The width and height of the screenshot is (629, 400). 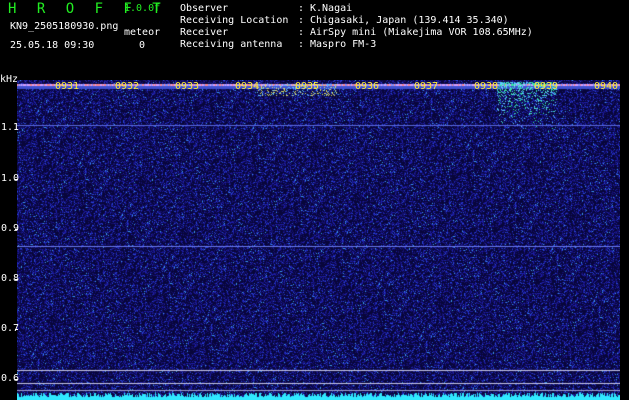 What do you see at coordinates (307, 86) in the screenshot?
I see `time-label: 0935` at bounding box center [307, 86].